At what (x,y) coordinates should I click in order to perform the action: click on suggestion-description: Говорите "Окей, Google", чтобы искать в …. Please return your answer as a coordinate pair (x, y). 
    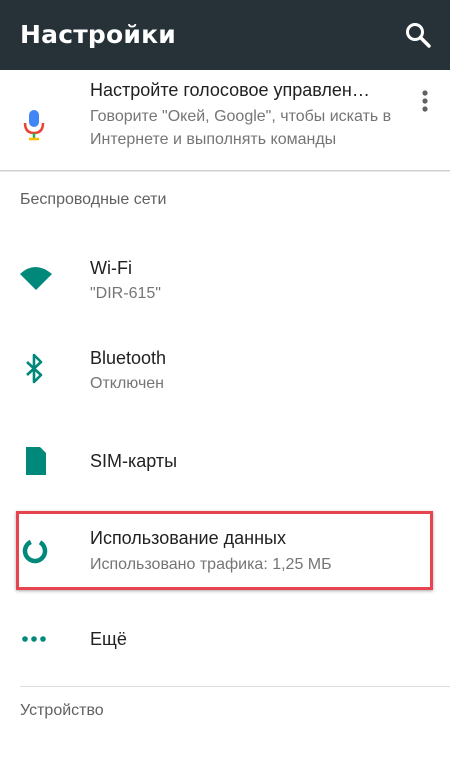
    Looking at the image, I should click on (241, 128).